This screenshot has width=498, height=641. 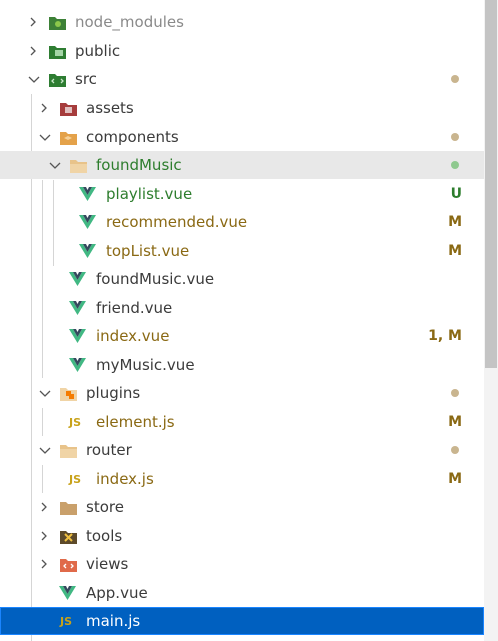 What do you see at coordinates (117, 593) in the screenshot?
I see `tree-item-label: App.vue` at bounding box center [117, 593].